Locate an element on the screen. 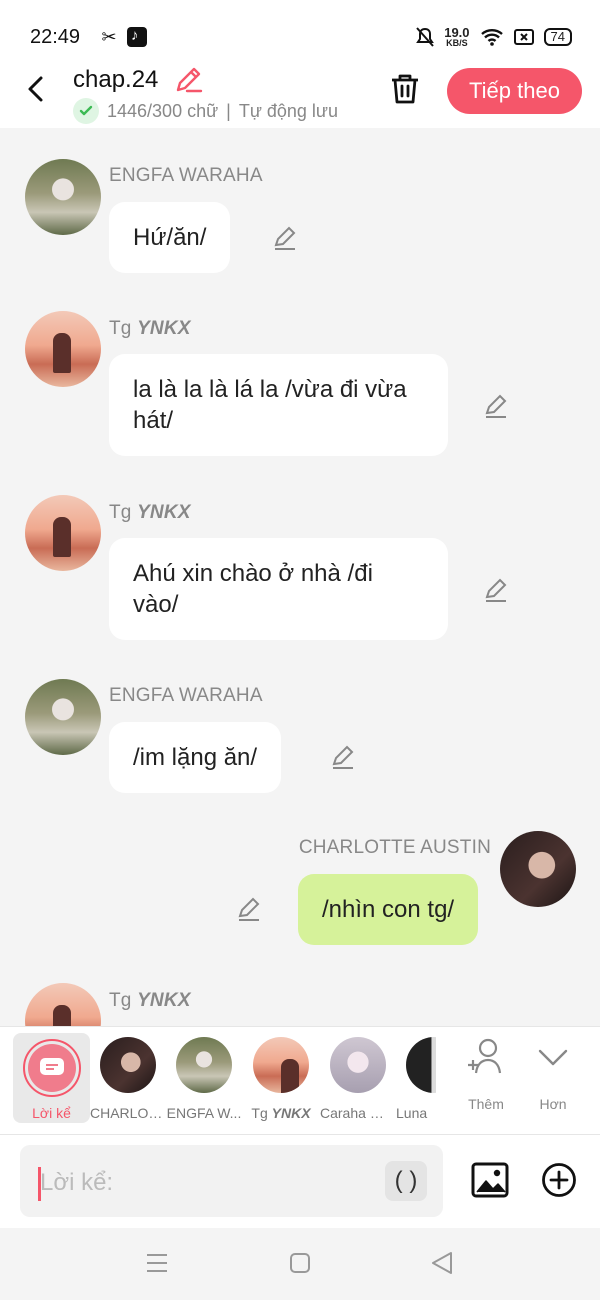  input-bar: Lời kể: ( ) is located at coordinates (300, 1181).